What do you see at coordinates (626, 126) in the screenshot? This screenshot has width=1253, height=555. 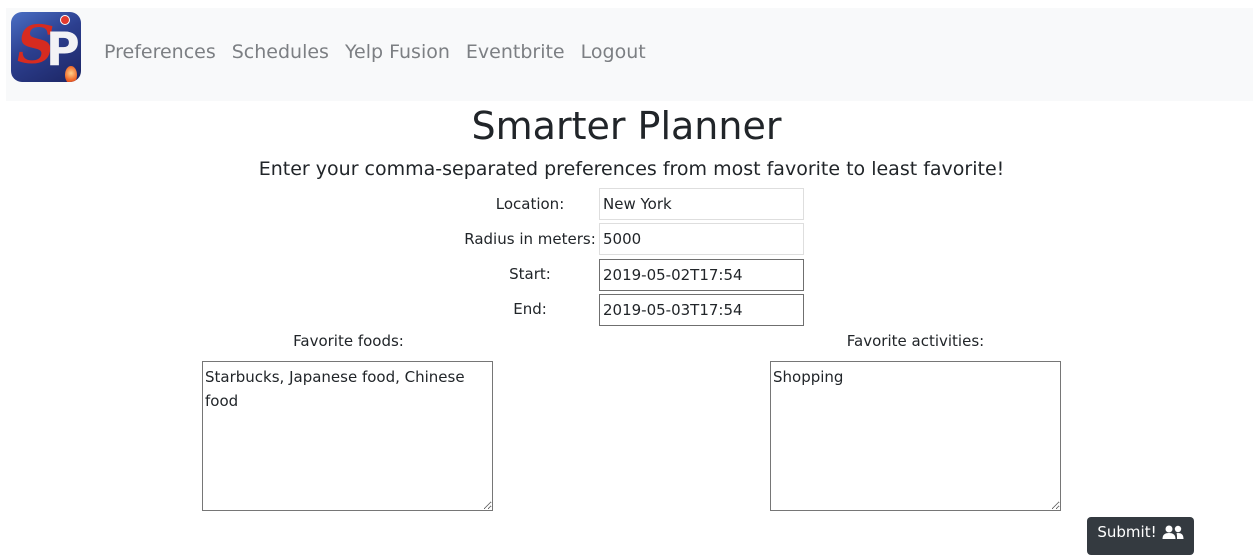 I see `page-title: Smarter Planner` at bounding box center [626, 126].